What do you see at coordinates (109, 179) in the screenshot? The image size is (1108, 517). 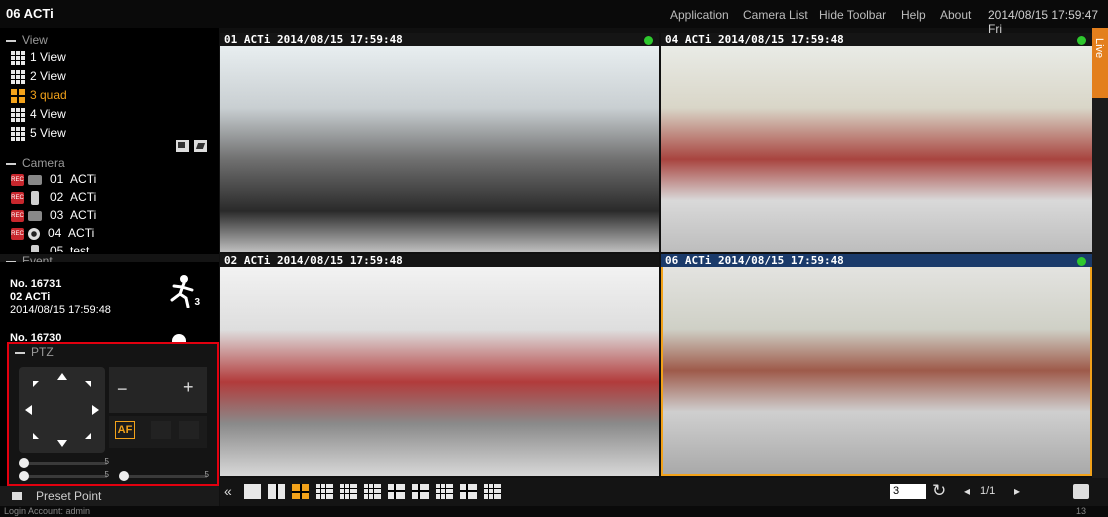 I see `camera-item-01: REC 01 ACTi` at bounding box center [109, 179].